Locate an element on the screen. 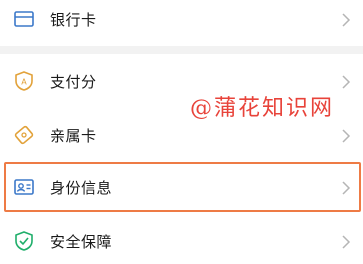 This screenshot has height=264, width=363. pay-score-icon: A is located at coordinates (24, 81).